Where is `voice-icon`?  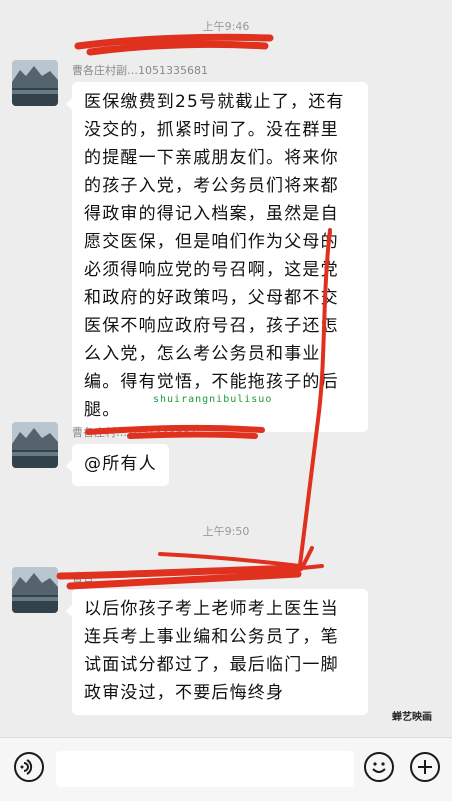
voice-icon is located at coordinates (29, 767).